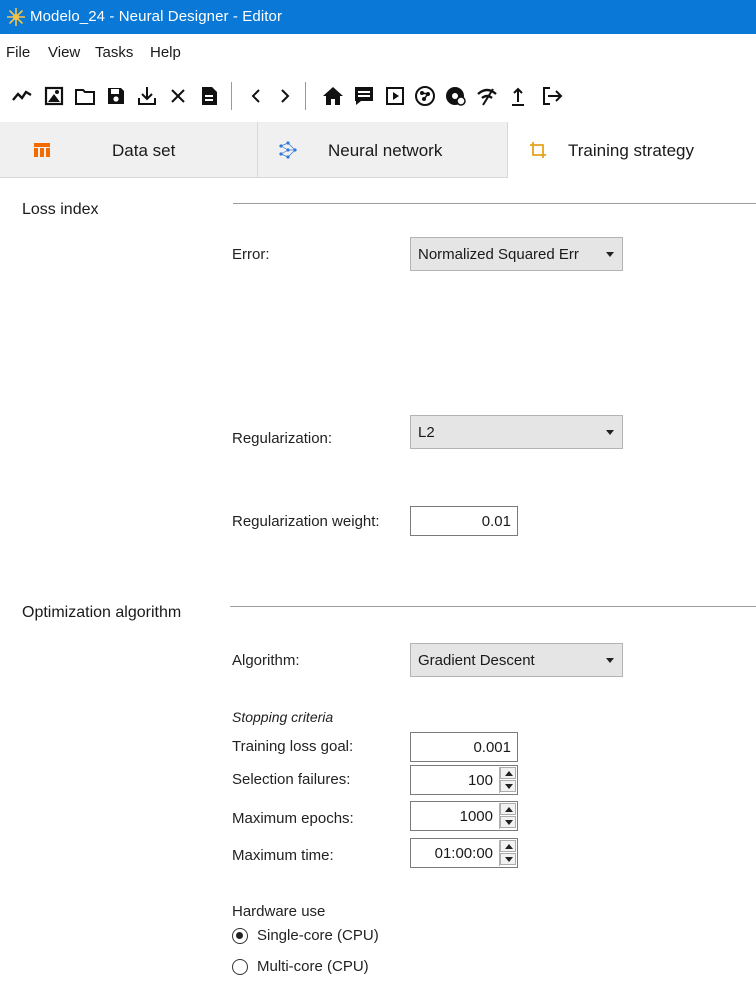 Image resolution: width=756 pixels, height=1001 pixels. I want to click on regularization-weight-value: 0.01, so click(496, 521).